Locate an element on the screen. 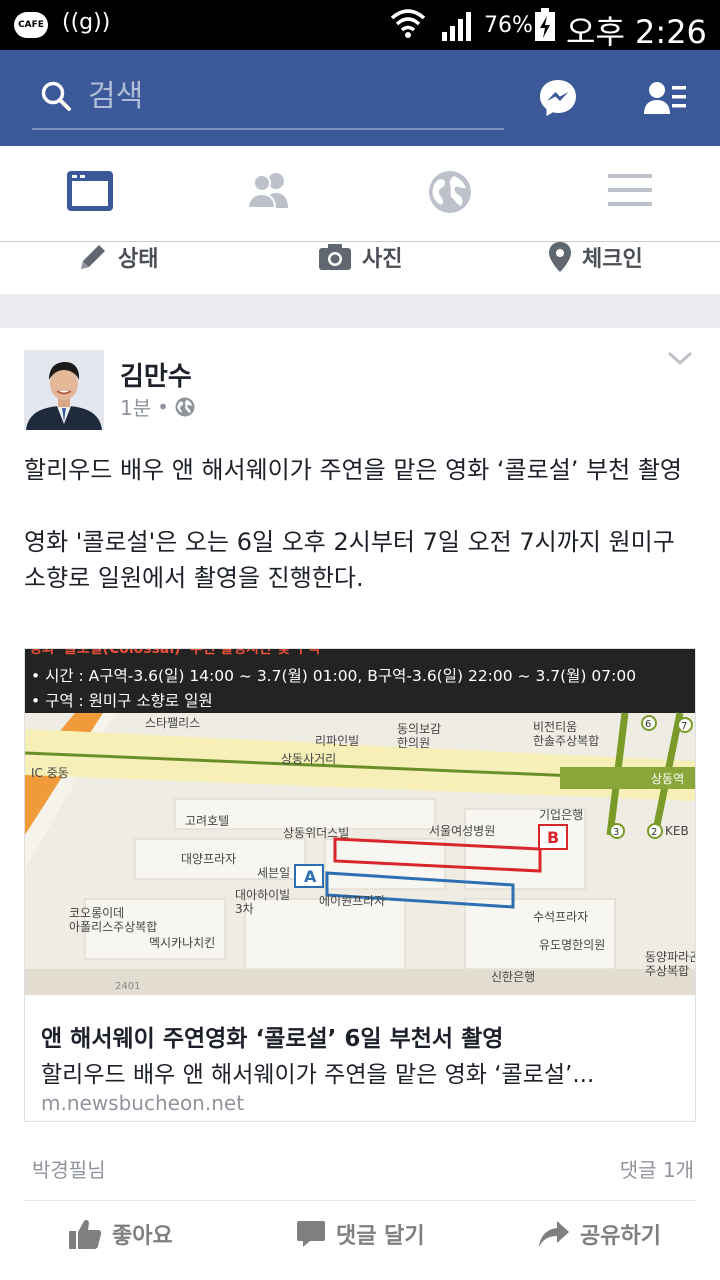 The image size is (720, 1280). zone-b-label: B is located at coordinates (553, 837).